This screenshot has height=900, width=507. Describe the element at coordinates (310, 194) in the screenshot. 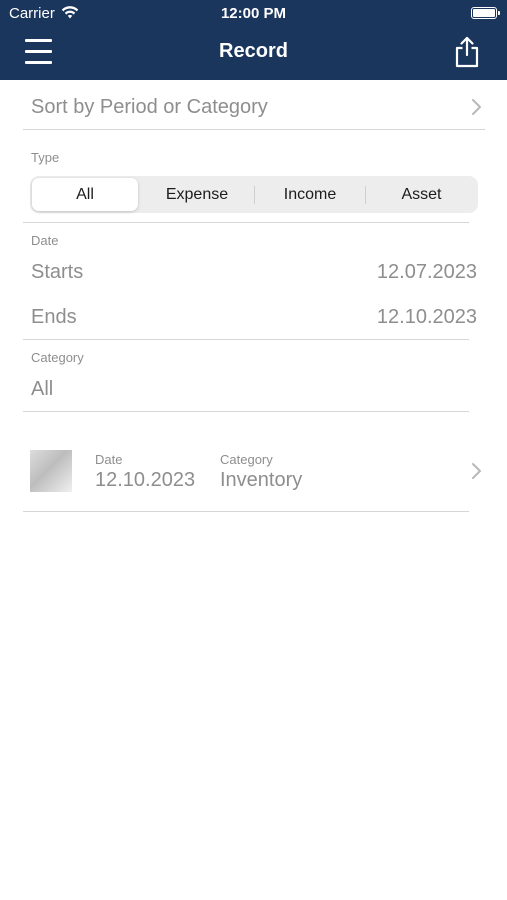

I see `segment-income: Income` at that location.